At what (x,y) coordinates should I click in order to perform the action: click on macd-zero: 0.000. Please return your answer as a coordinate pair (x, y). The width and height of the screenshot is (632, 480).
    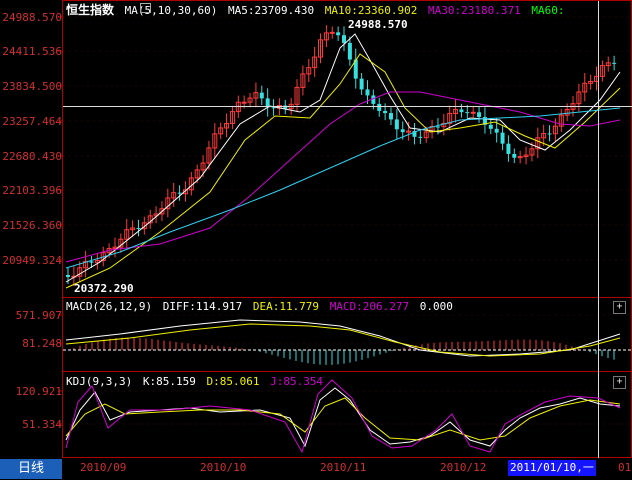
    Looking at the image, I should click on (436, 306).